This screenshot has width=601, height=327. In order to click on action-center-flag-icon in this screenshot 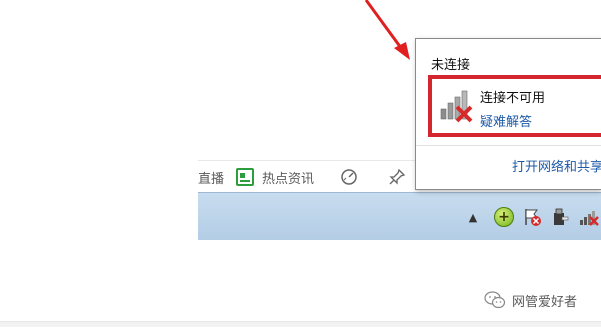, I will do `click(533, 217)`.